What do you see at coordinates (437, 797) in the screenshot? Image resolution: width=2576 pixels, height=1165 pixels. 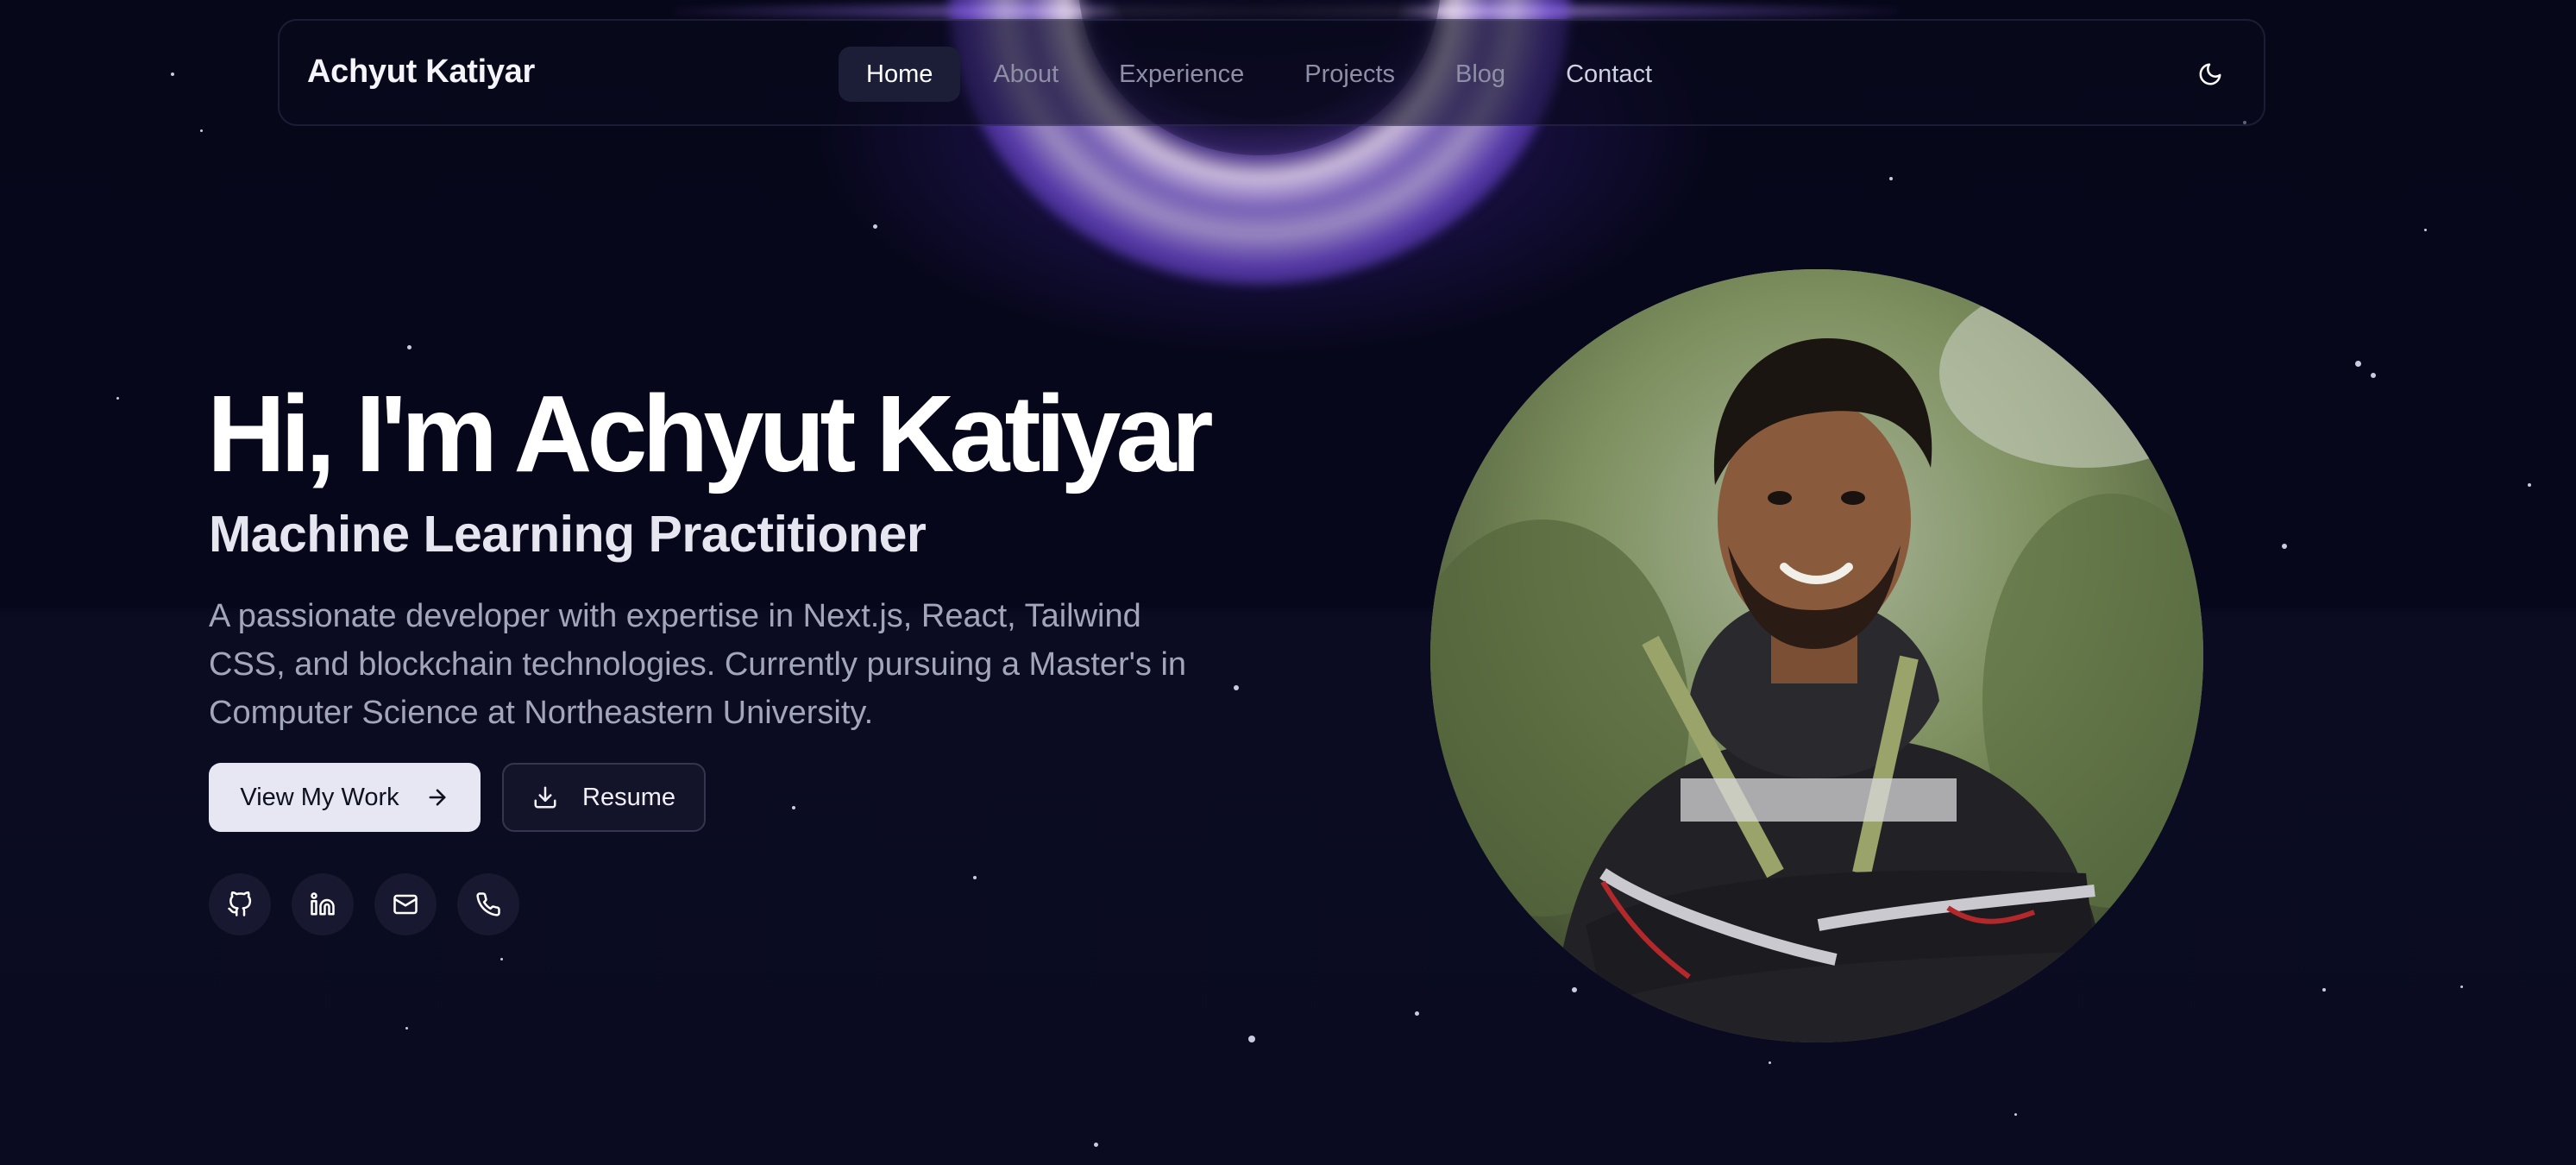 I see `arrow-right-icon` at bounding box center [437, 797].